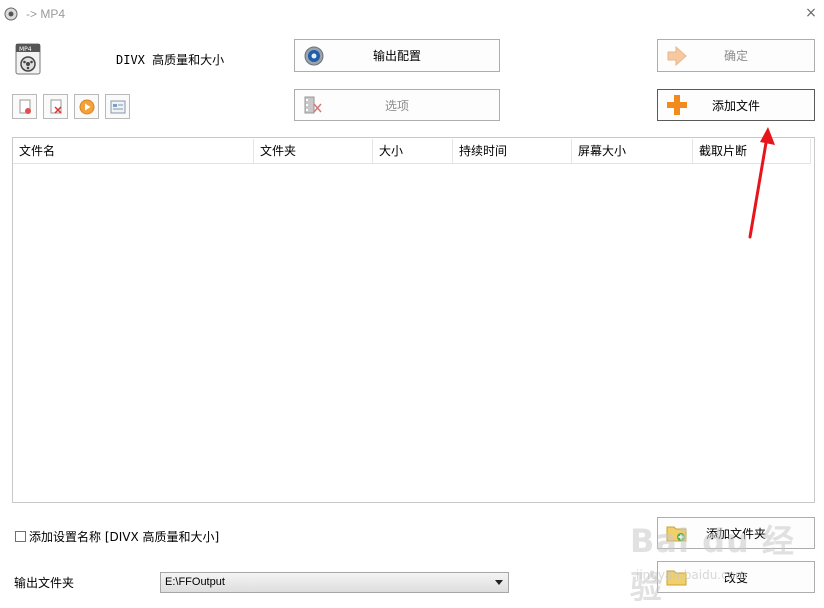 The image size is (824, 608). Describe the element at coordinates (512, 151) in the screenshot. I see `column-header-duration: 持续时间` at that location.